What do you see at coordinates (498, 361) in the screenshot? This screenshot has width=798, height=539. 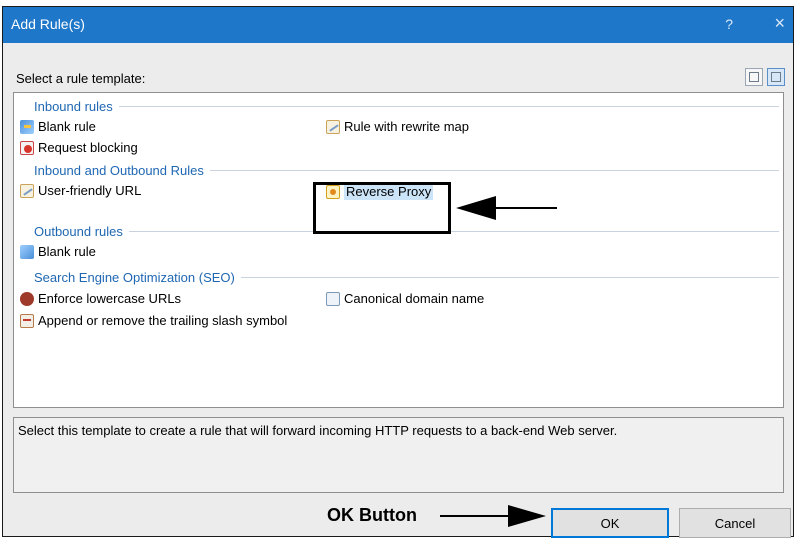 I see `annotation-arrows` at bounding box center [498, 361].